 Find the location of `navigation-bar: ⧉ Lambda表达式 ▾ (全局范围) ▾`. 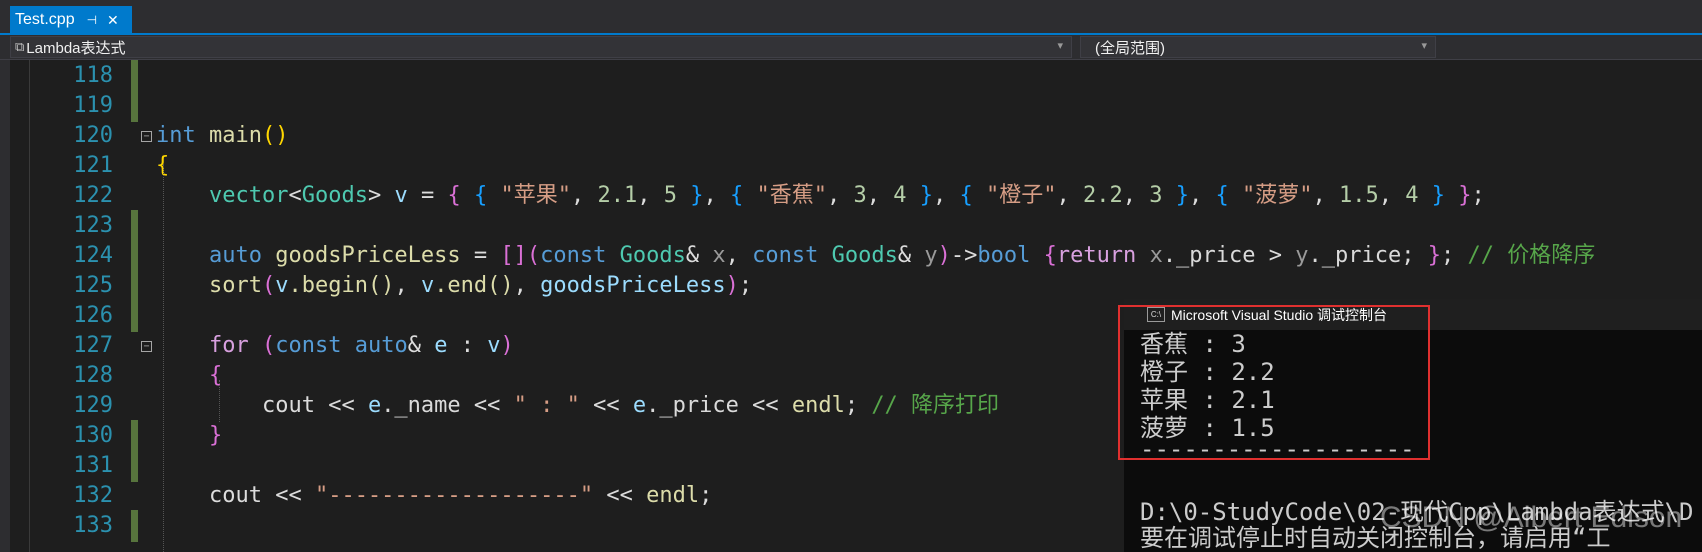

navigation-bar: ⧉ Lambda表达式 ▾ (全局范围) ▾ is located at coordinates (851, 47).